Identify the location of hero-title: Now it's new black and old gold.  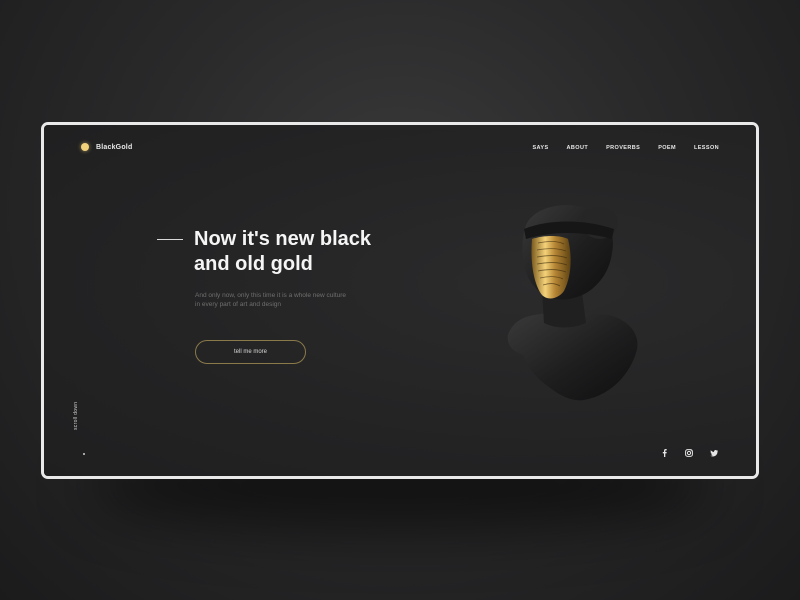
(309, 252).